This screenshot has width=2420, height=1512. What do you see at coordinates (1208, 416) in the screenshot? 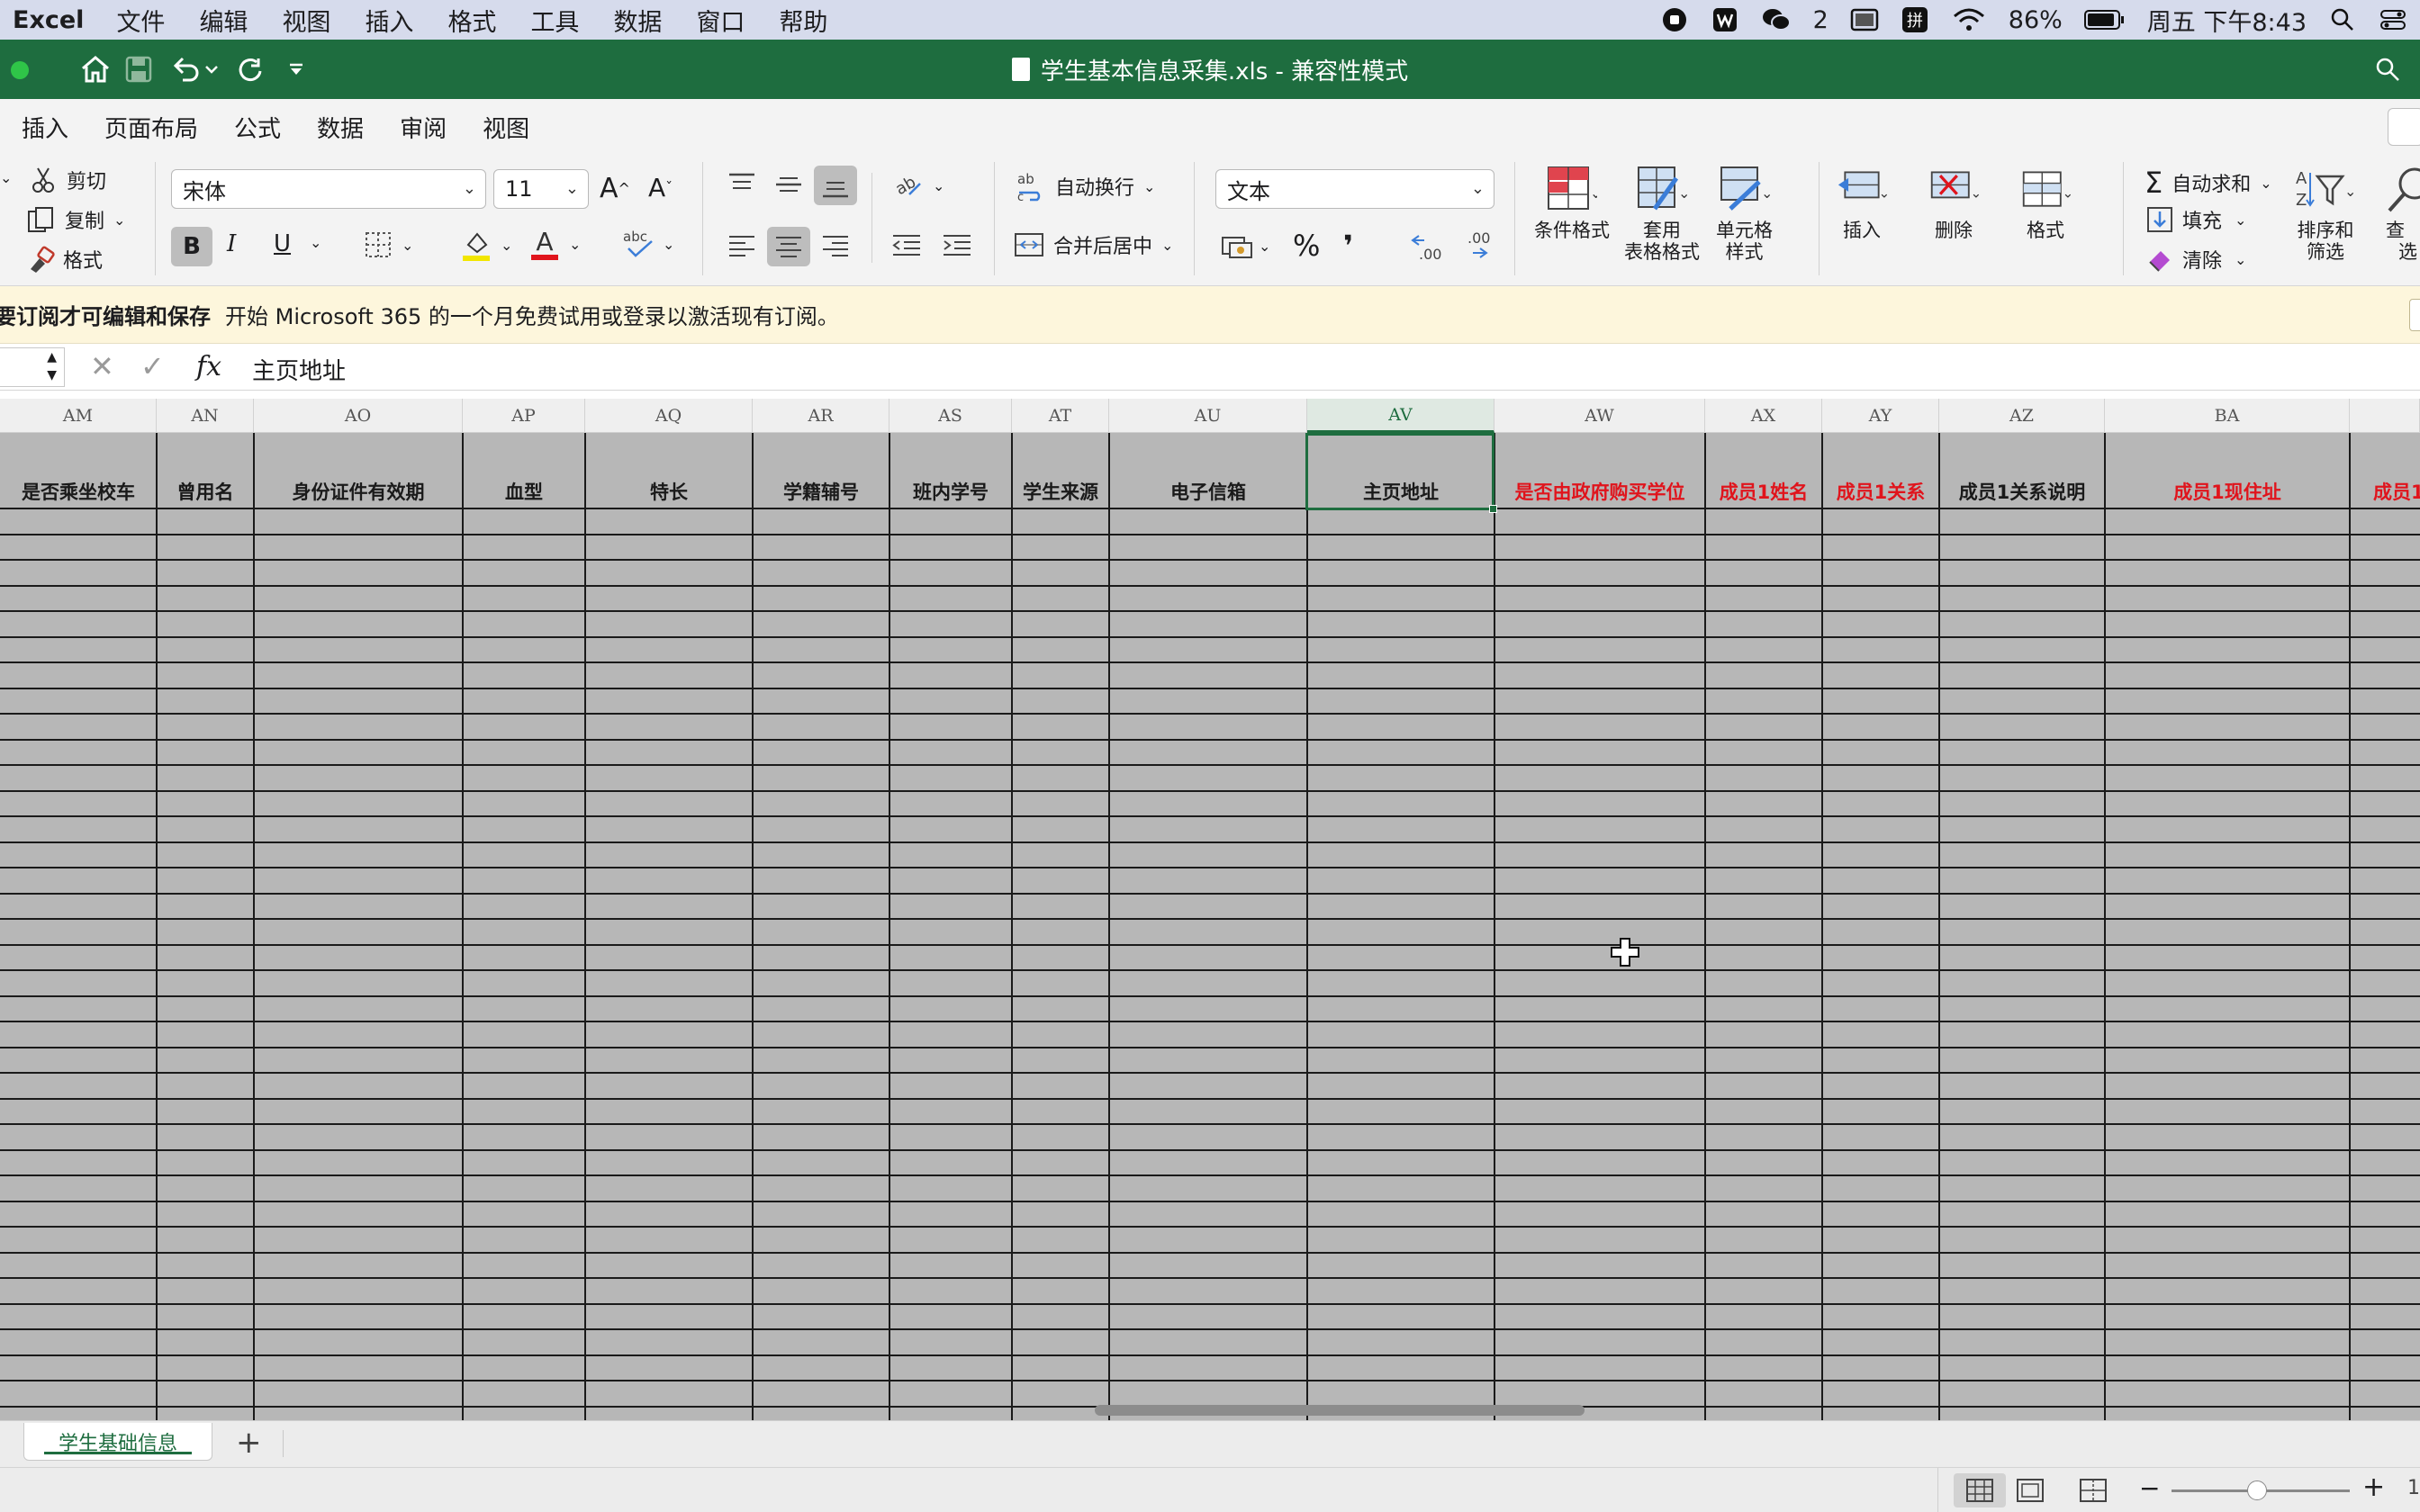
I see `column-header: AU` at bounding box center [1208, 416].